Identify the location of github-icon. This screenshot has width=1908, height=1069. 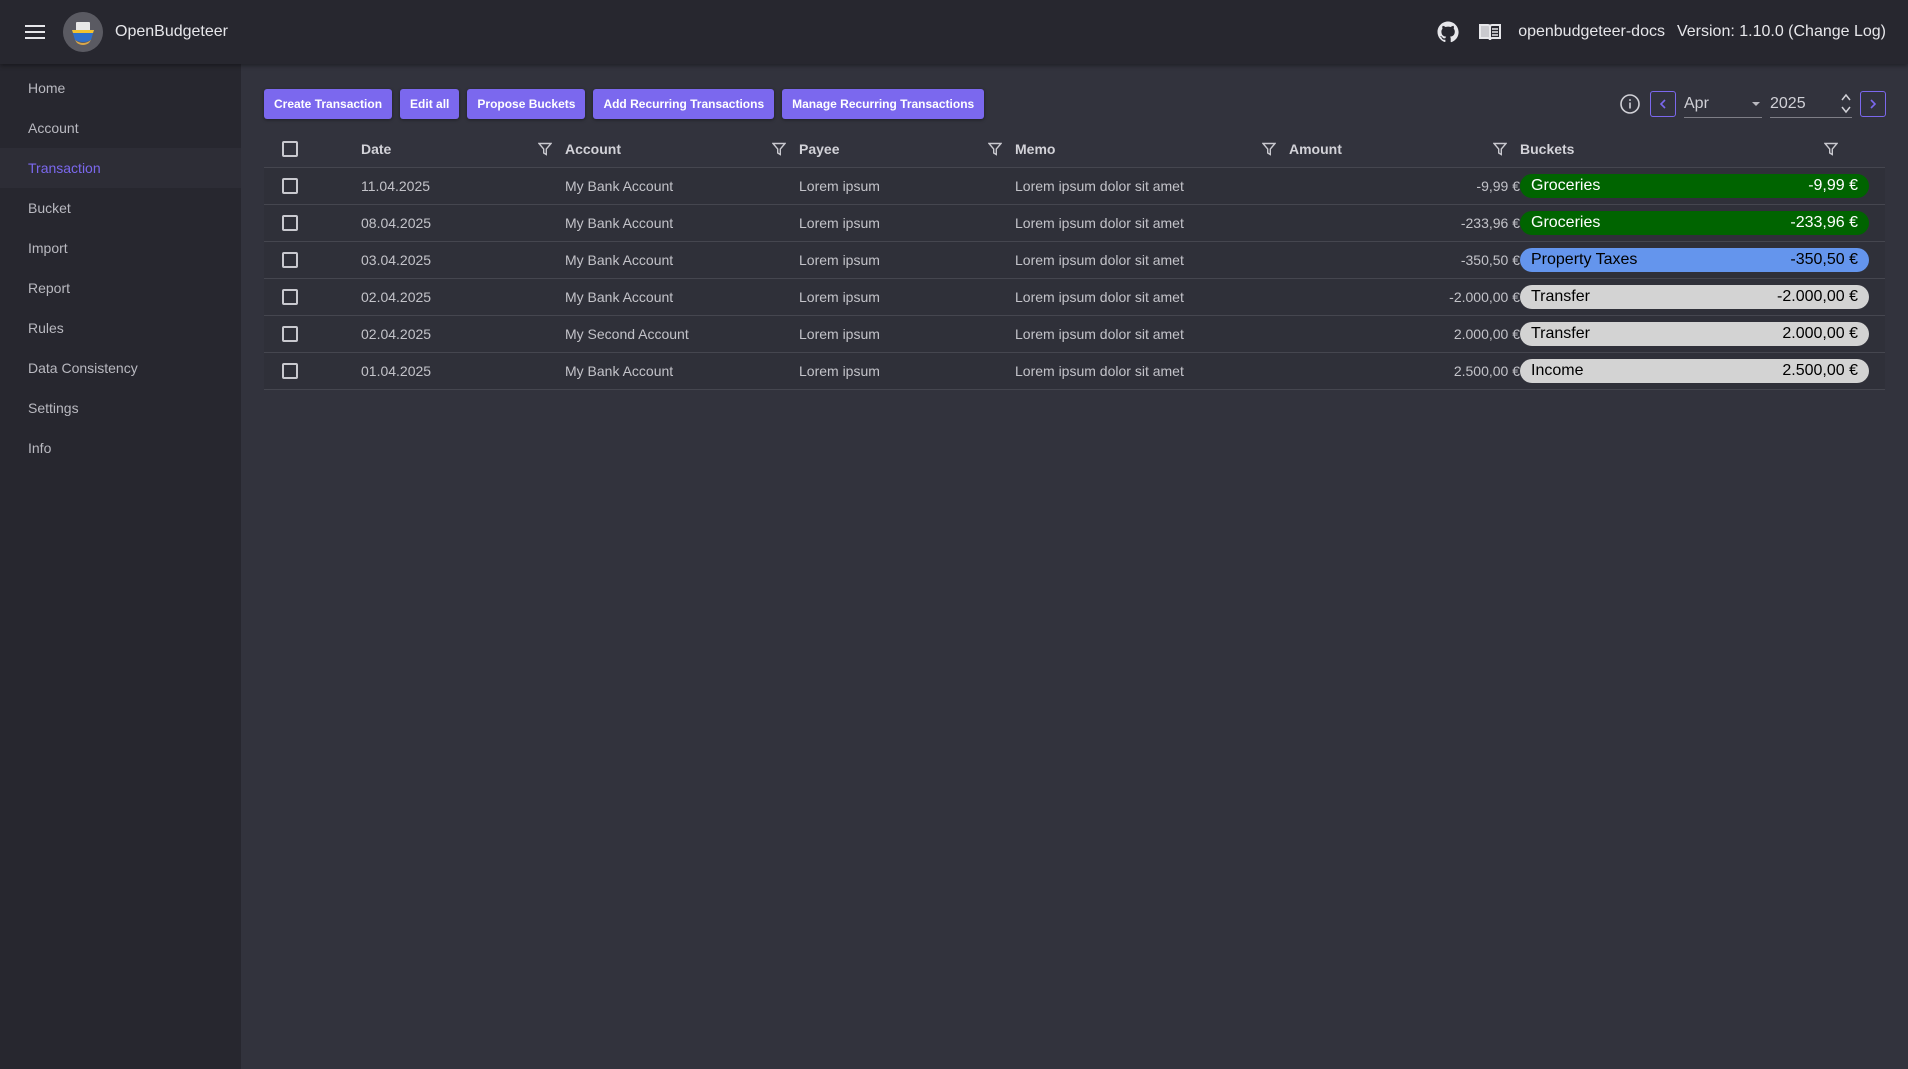
(1448, 32).